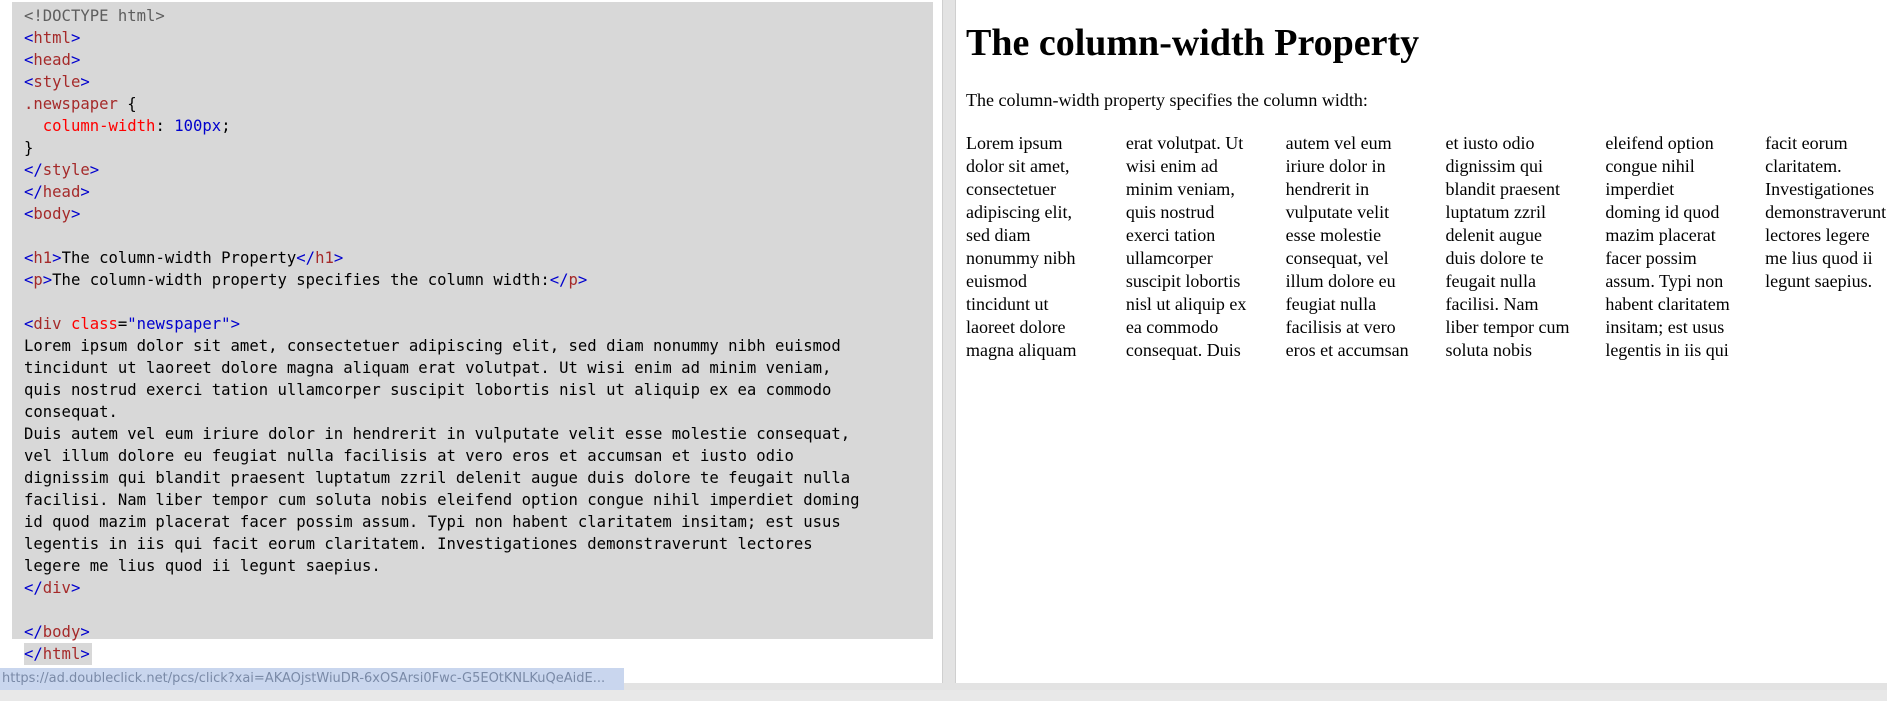 This screenshot has height=701, width=1887. What do you see at coordinates (1193, 43) in the screenshot?
I see `page-title: The column-width Property` at bounding box center [1193, 43].